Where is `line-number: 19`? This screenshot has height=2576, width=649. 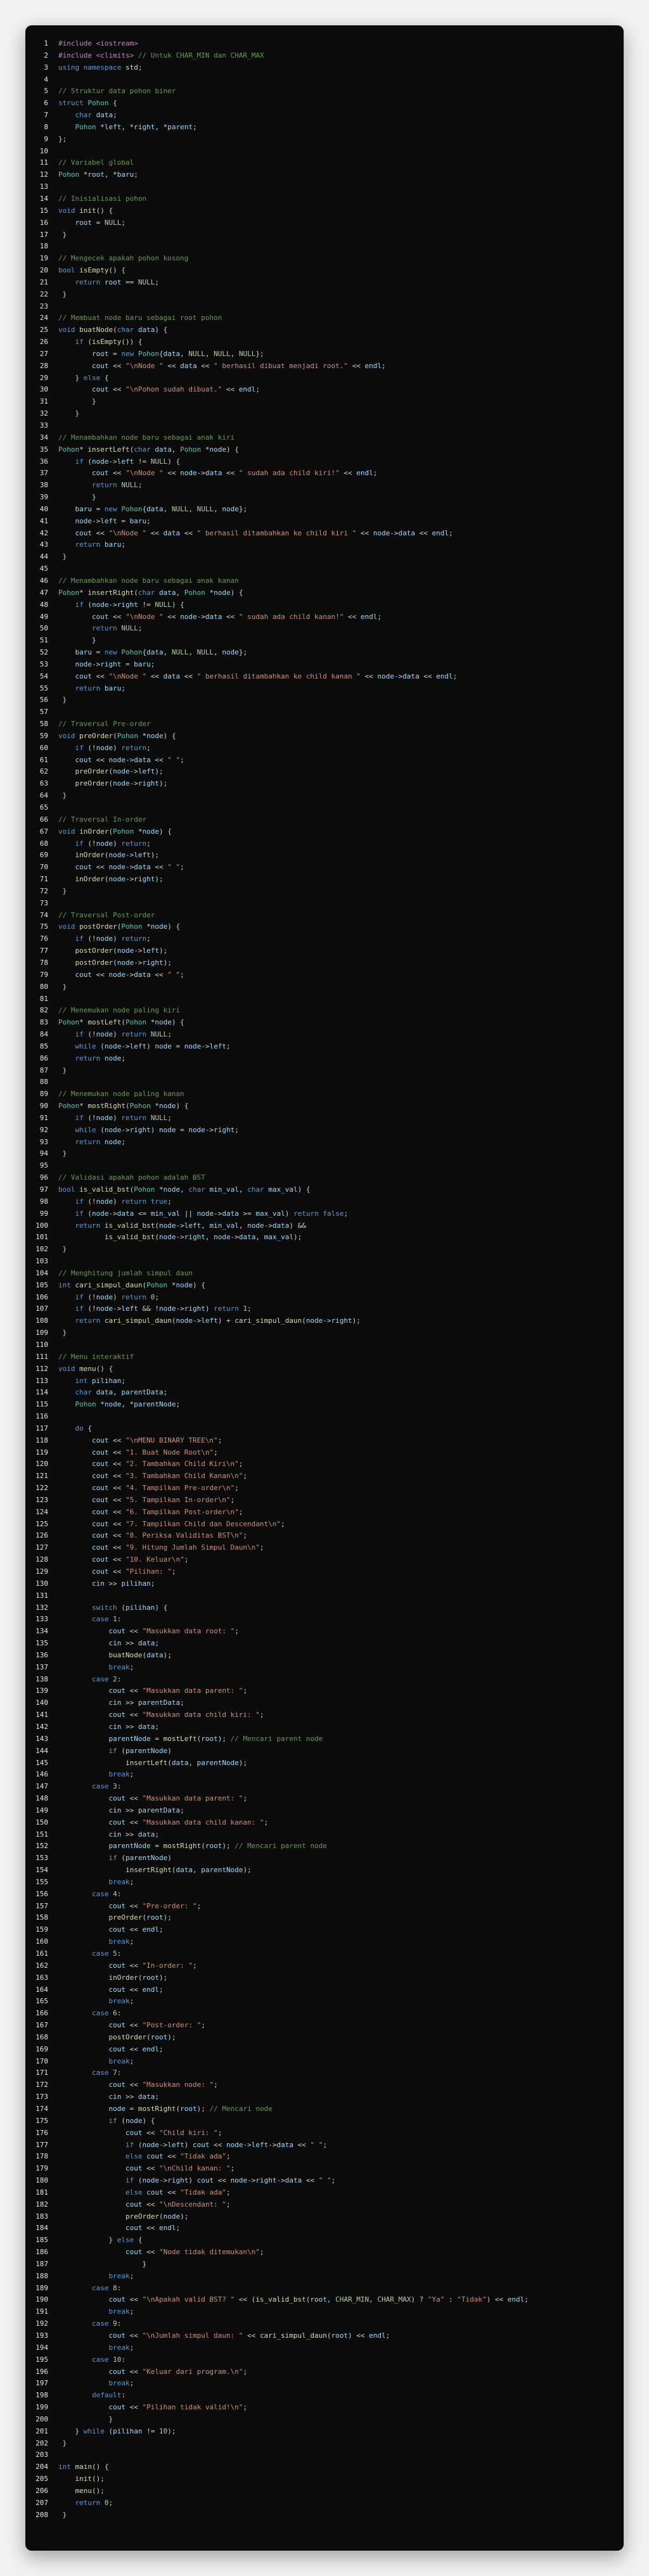 line-number: 19 is located at coordinates (43, 258).